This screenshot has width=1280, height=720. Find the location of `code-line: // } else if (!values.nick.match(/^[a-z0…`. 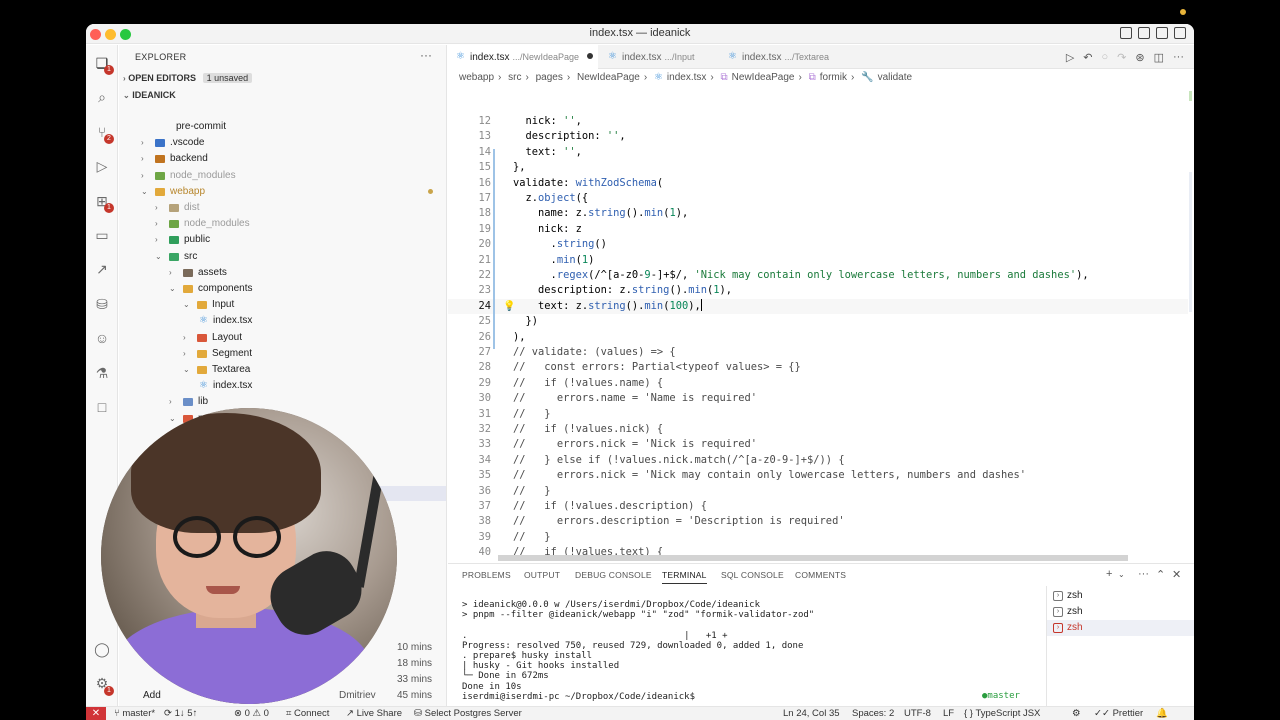

code-line: // } else if (!values.nick.match(/^[a-z0… is located at coordinates (666, 460).